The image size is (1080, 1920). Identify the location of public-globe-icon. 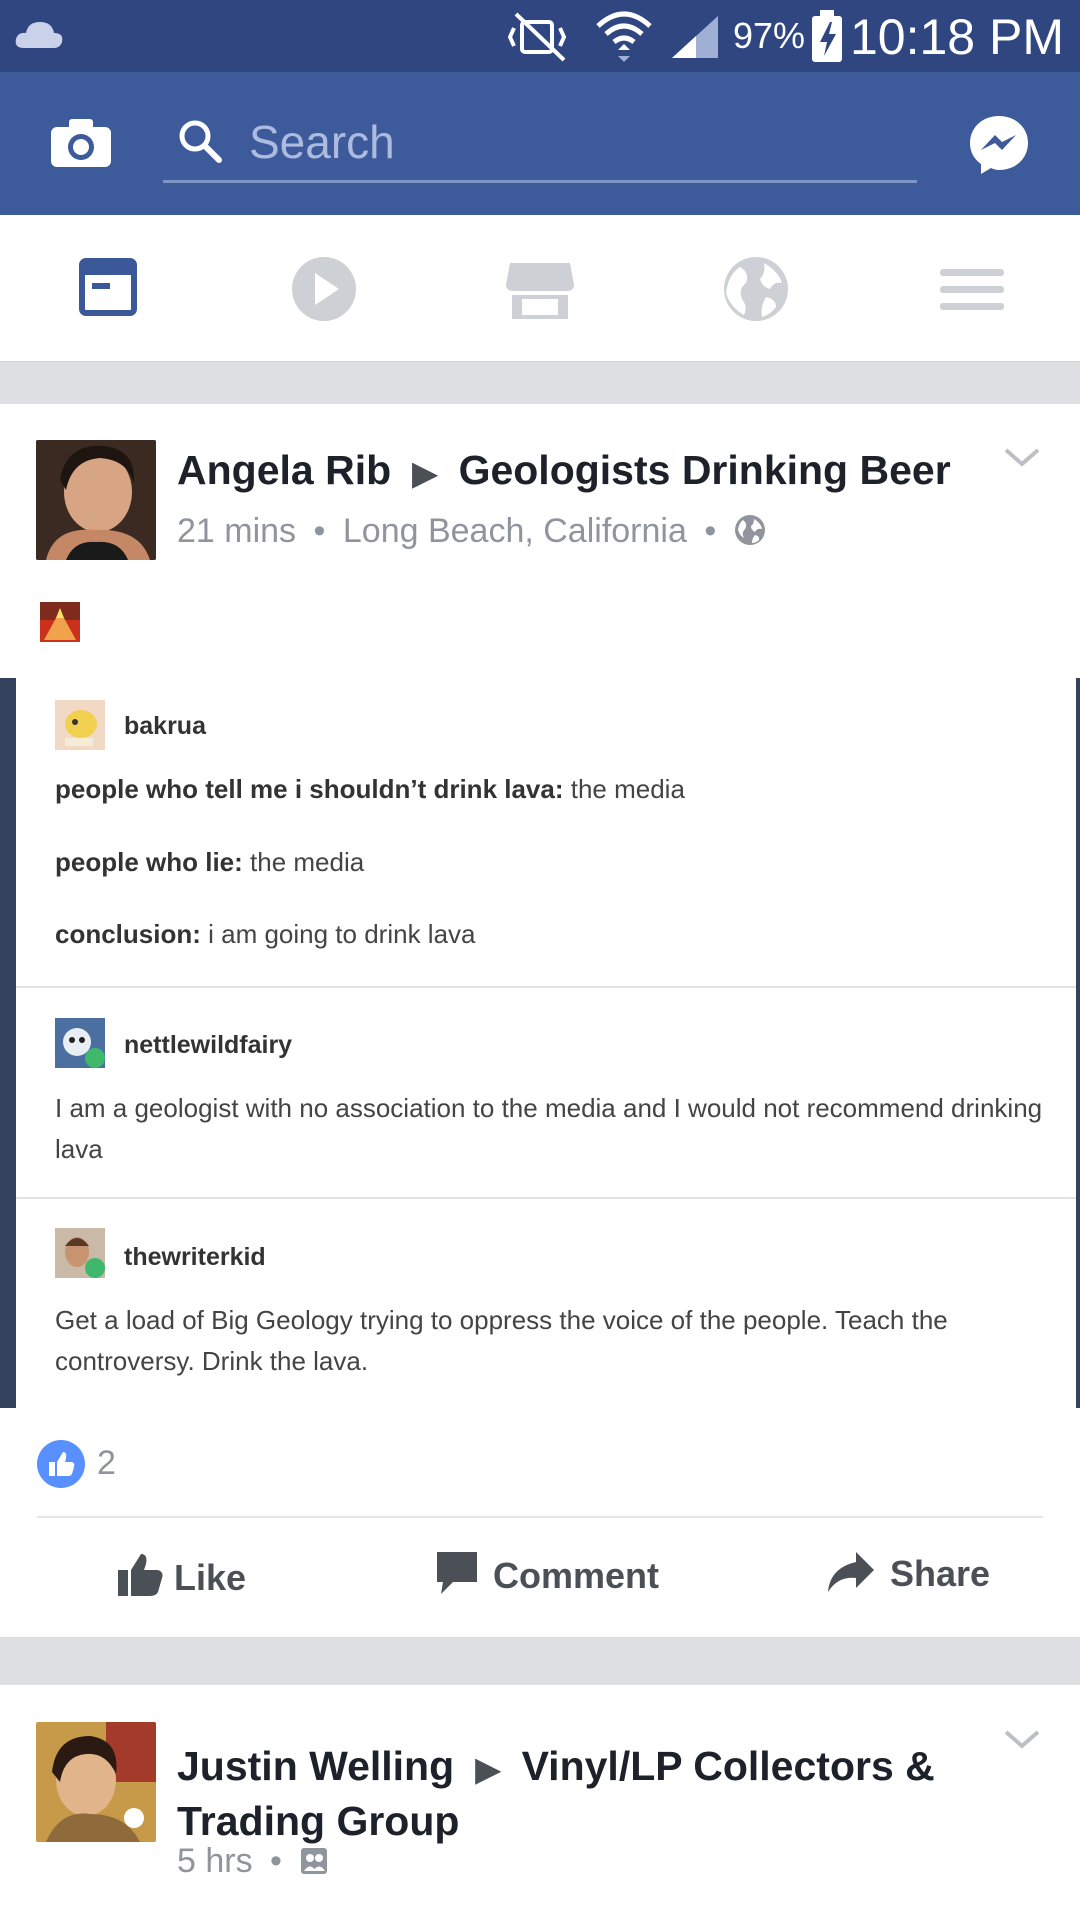
(749, 530).